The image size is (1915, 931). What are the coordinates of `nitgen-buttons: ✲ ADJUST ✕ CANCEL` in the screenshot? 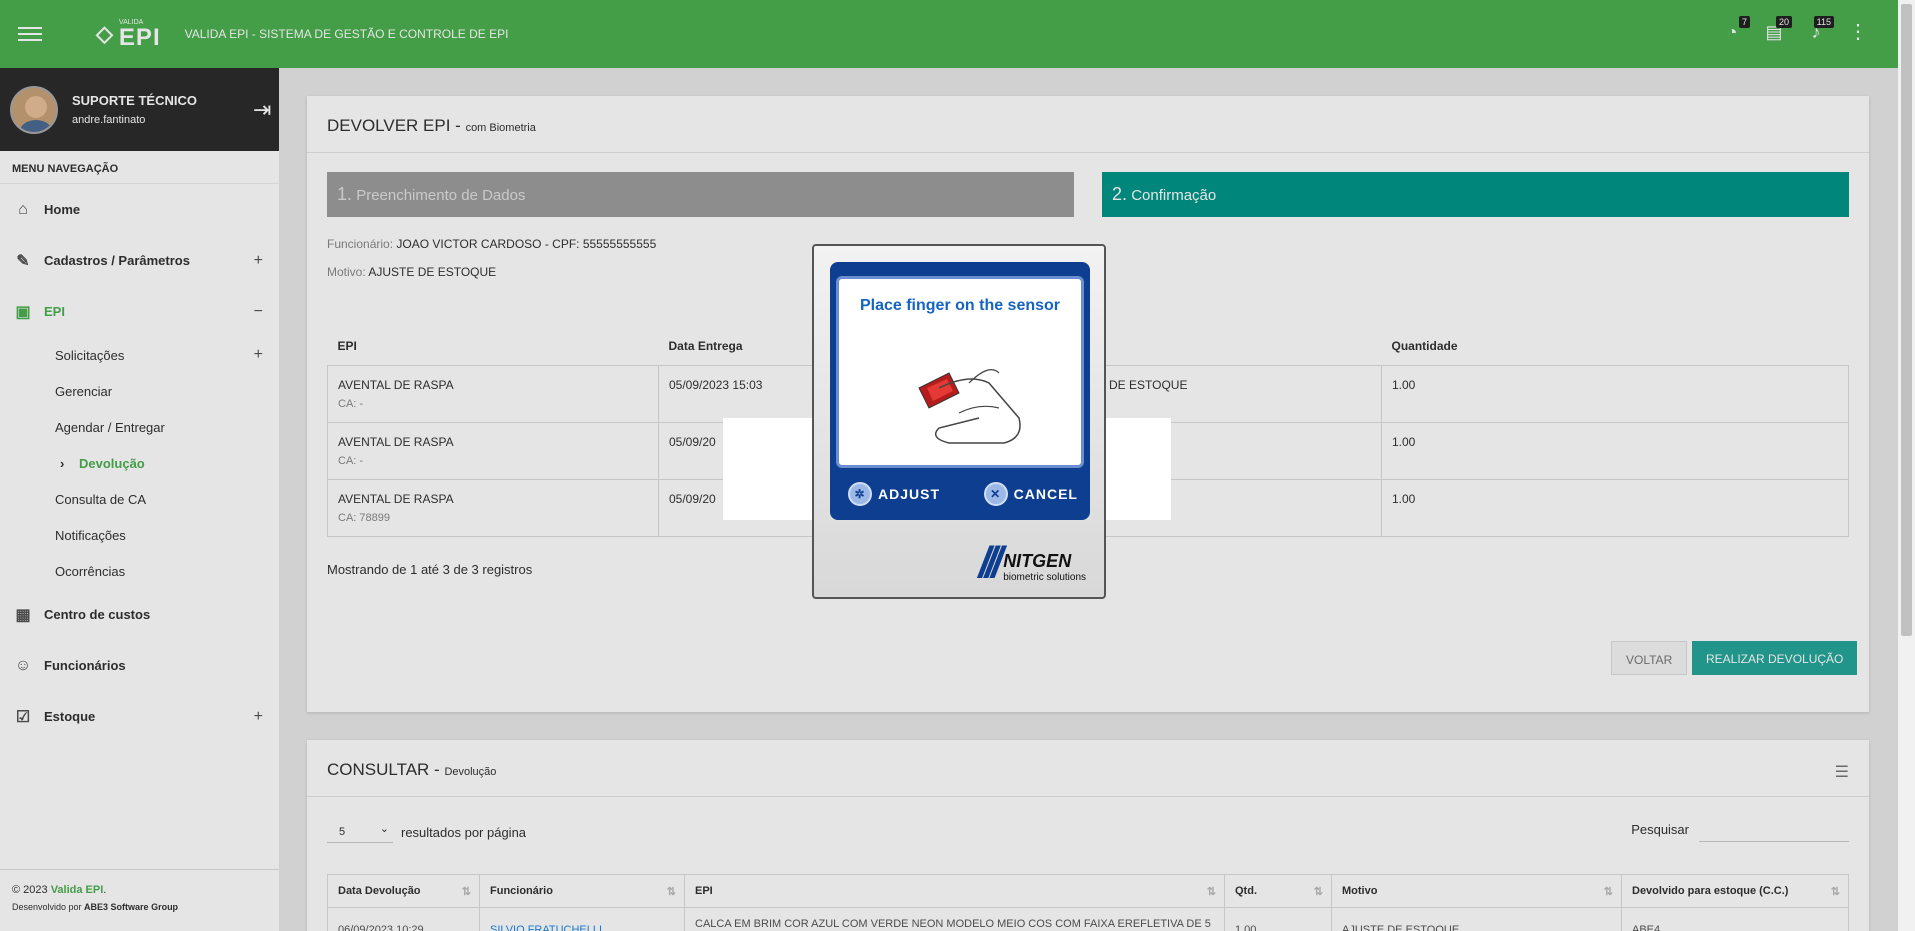 It's located at (963, 494).